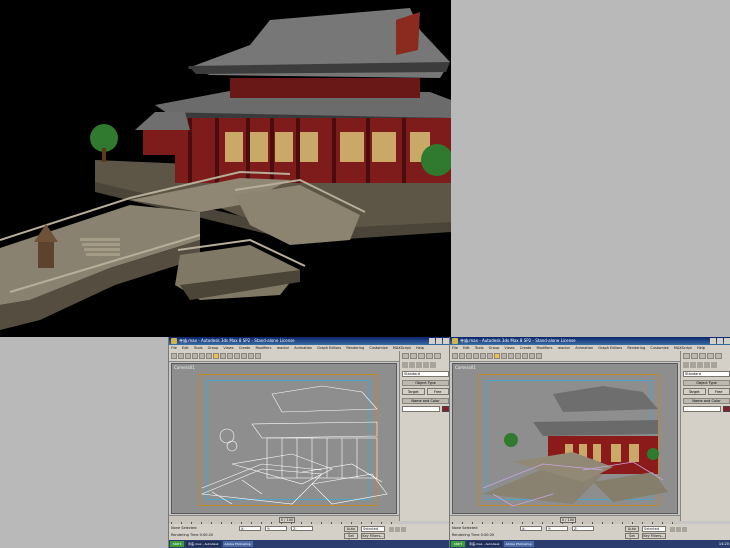 The width and height of the screenshot is (730, 548). I want to click on selected-dropdown: Selected, so click(654, 529).